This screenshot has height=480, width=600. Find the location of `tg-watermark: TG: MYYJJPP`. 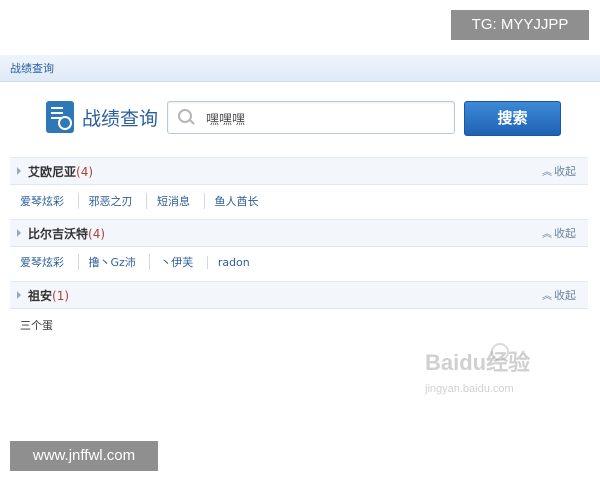

tg-watermark: TG: MYYJJPP is located at coordinates (520, 25).